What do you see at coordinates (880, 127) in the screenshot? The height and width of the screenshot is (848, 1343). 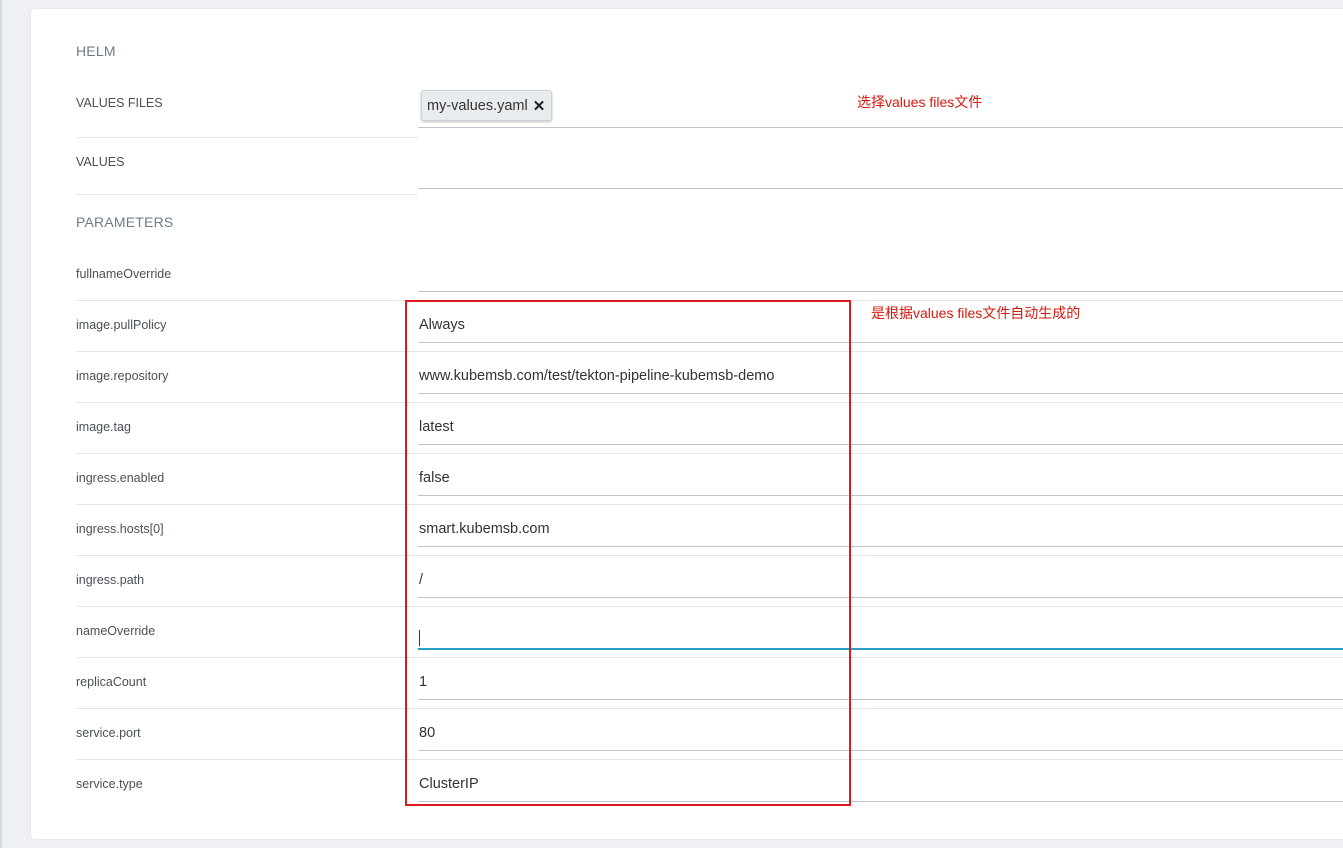 I see `values-files-field` at bounding box center [880, 127].